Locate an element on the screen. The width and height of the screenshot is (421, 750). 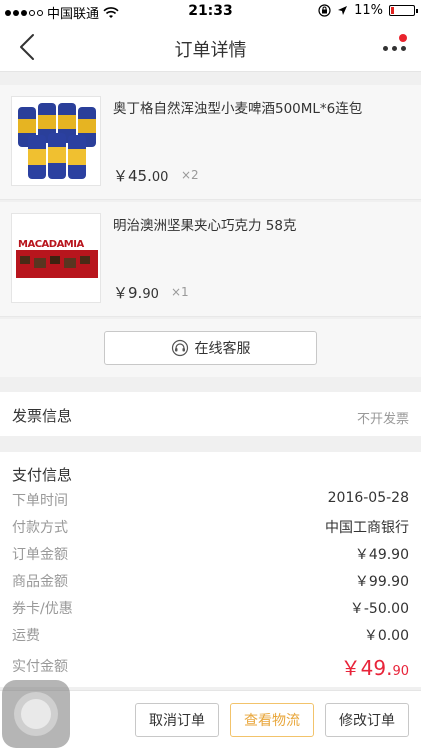
row-value: ￥0.00 is located at coordinates (386, 636).